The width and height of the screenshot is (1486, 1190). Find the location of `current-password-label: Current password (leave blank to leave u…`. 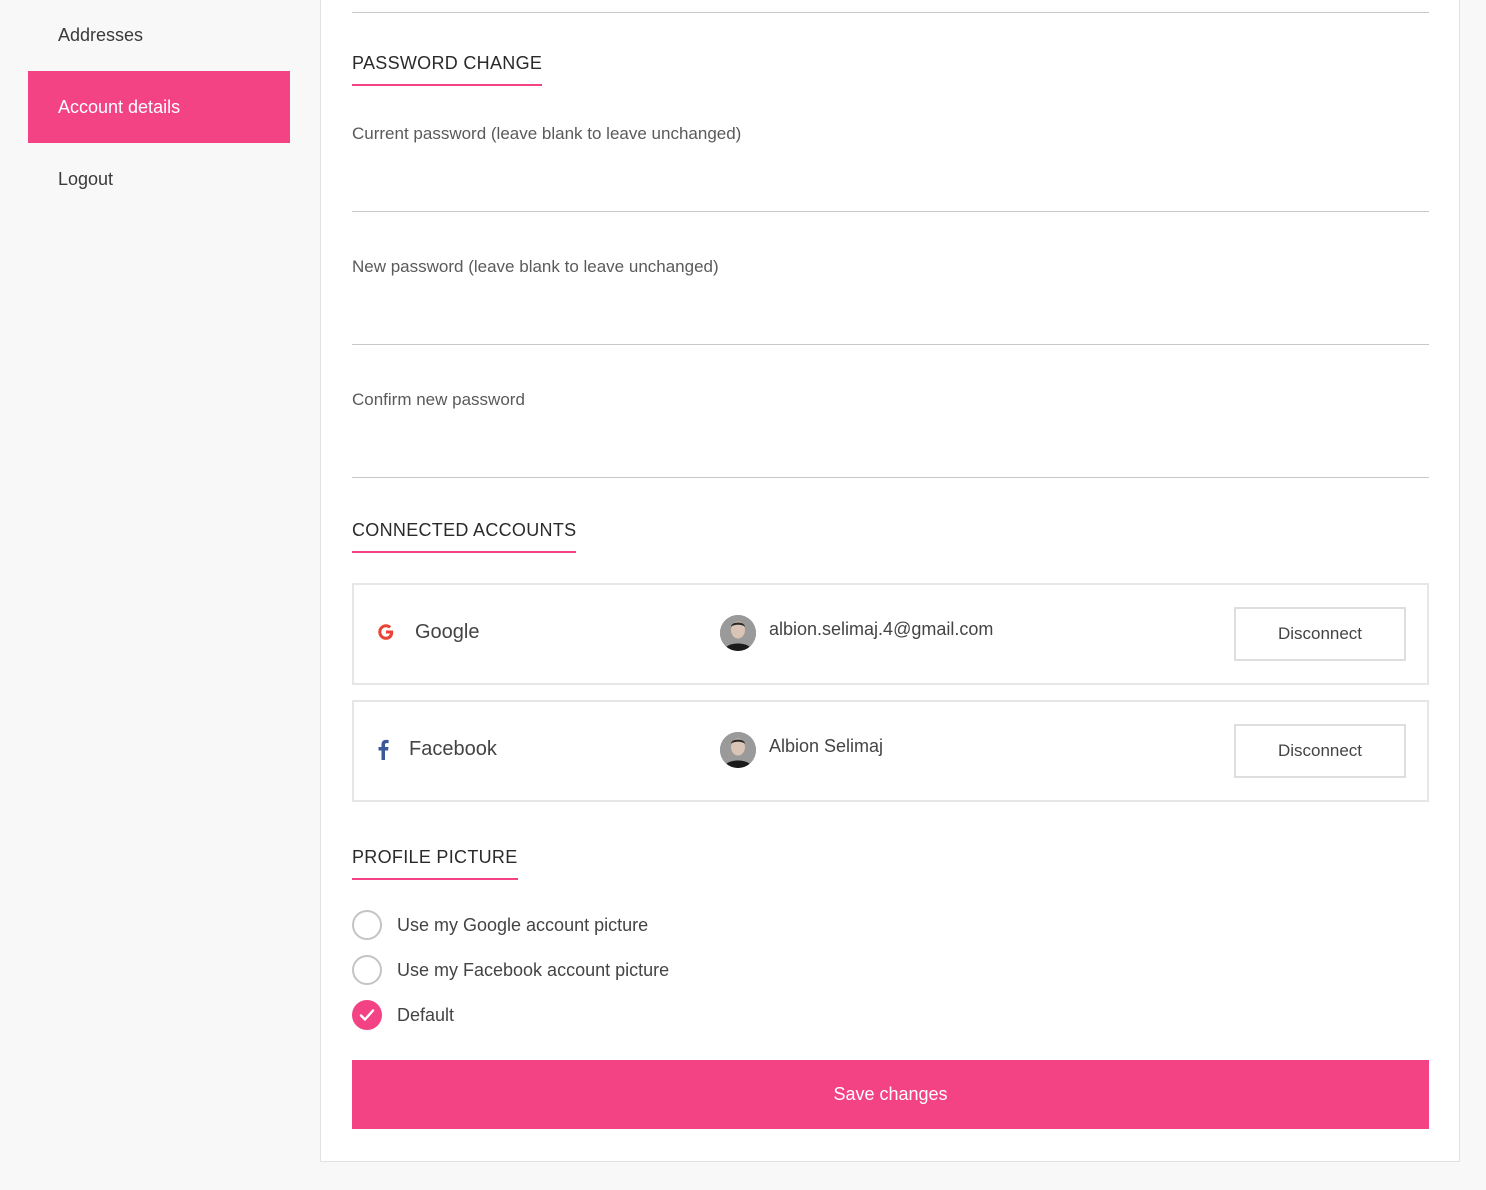

current-password-label: Current password (leave blank to leave u… is located at coordinates (547, 133).